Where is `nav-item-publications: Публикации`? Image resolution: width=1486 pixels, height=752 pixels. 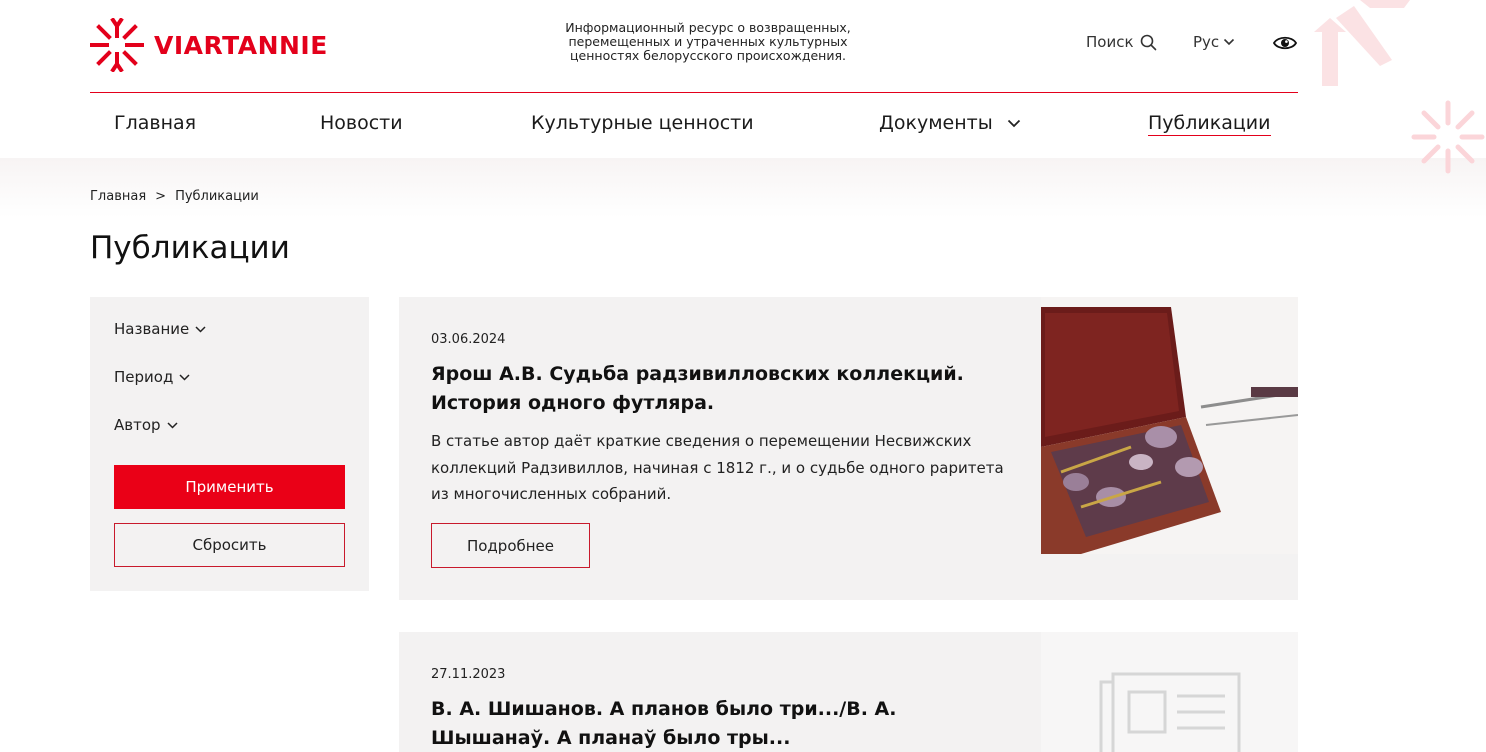
nav-item-publications: Публикации is located at coordinates (1209, 124).